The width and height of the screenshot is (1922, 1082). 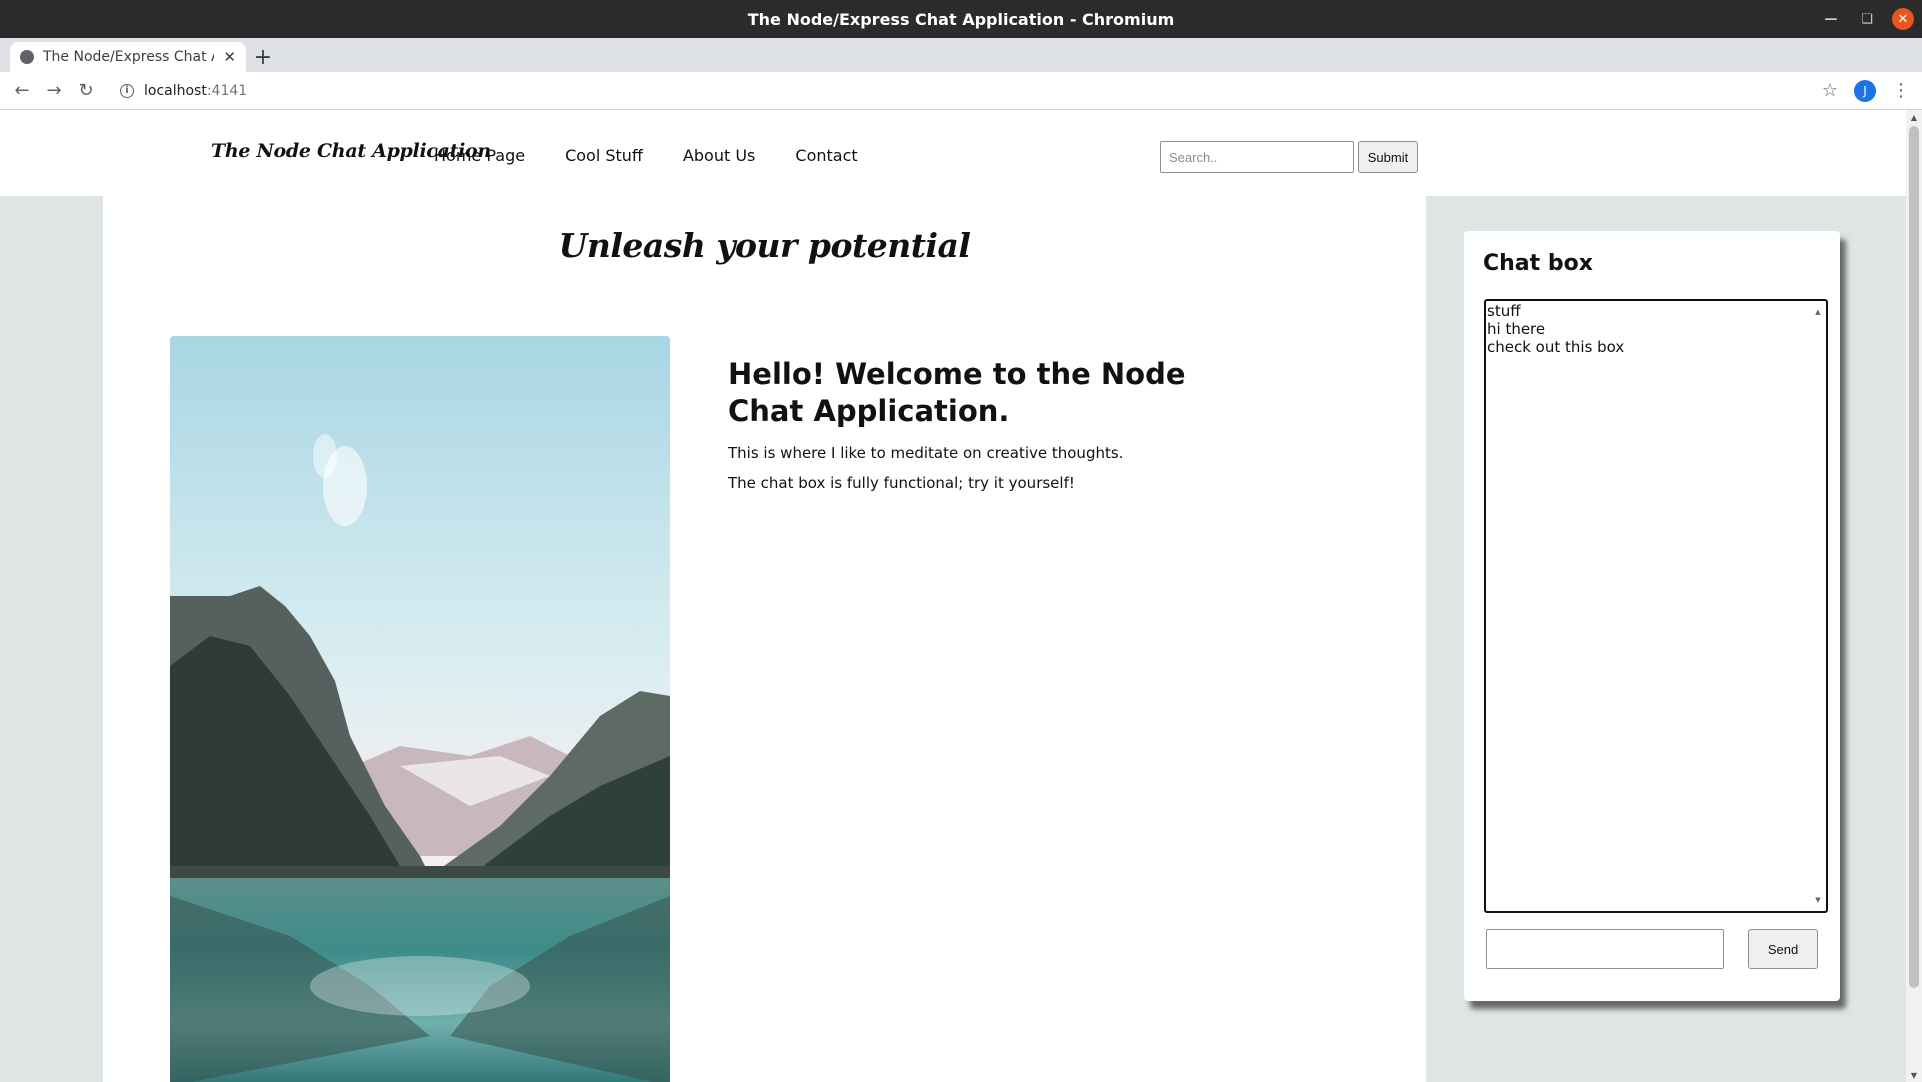 I want to click on chat-message-input, so click(x=1605, y=949).